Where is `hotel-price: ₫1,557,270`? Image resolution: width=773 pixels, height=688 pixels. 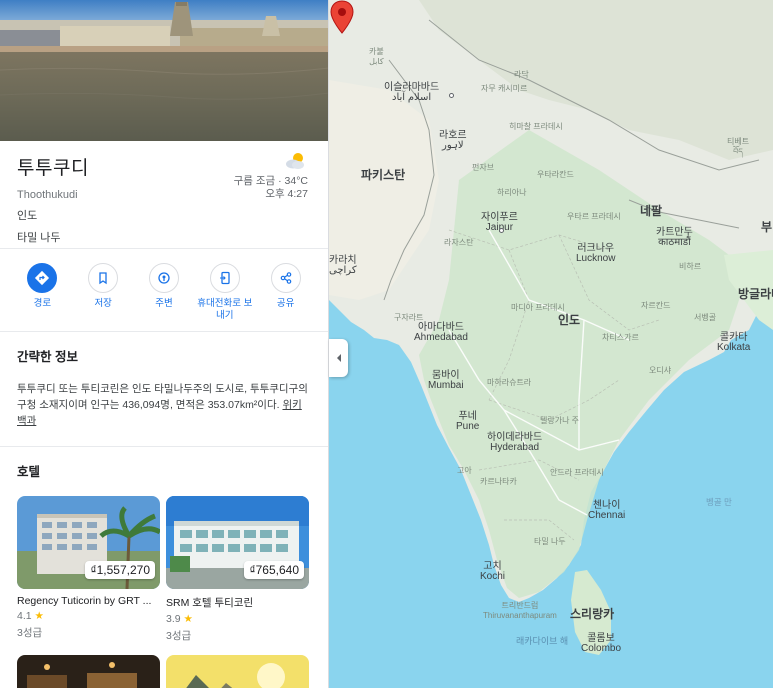 hotel-price: ₫1,557,270 is located at coordinates (120, 570).